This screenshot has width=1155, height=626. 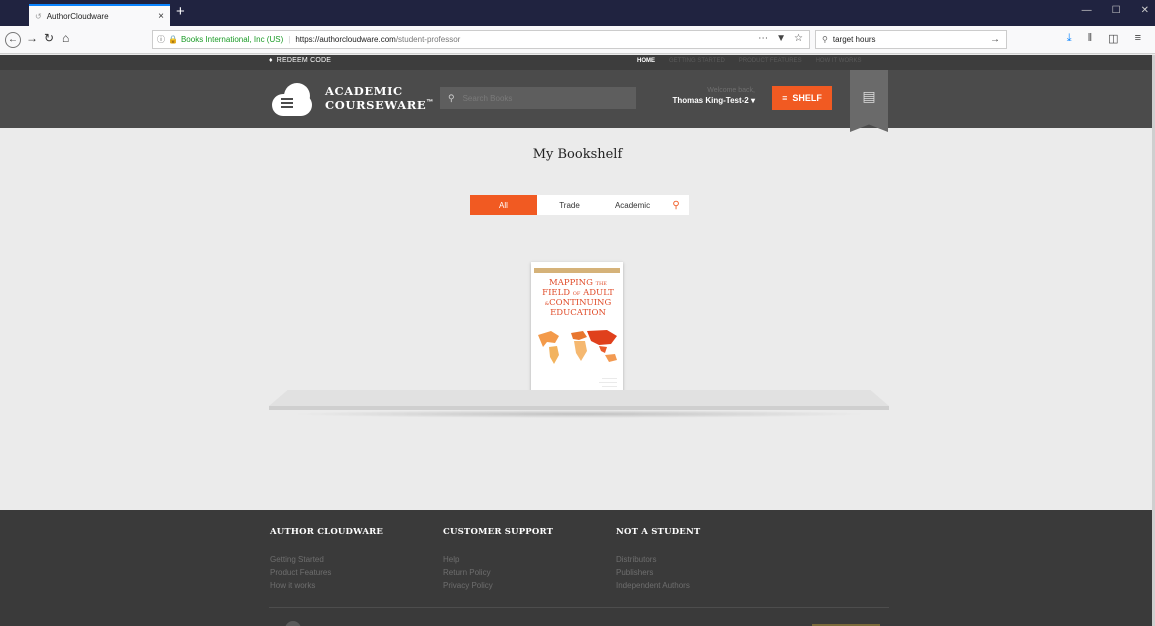 I want to click on page-actions-icon: ⋯, so click(x=763, y=38).